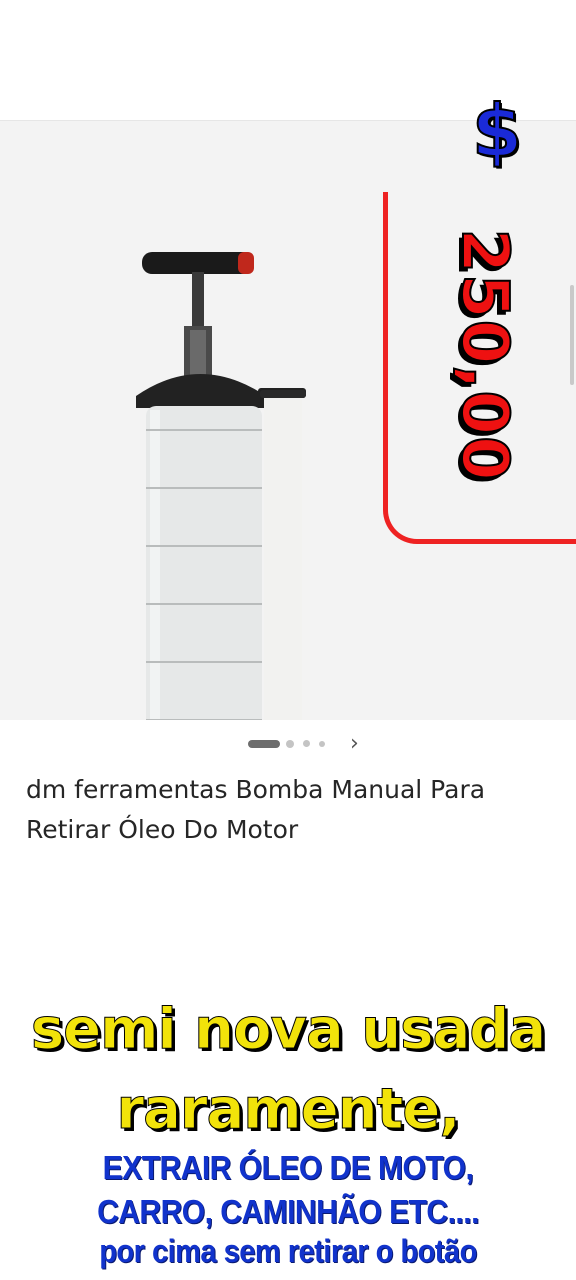 The image size is (576, 1280). What do you see at coordinates (484, 355) in the screenshot?
I see `price-label: 250,00` at bounding box center [484, 355].